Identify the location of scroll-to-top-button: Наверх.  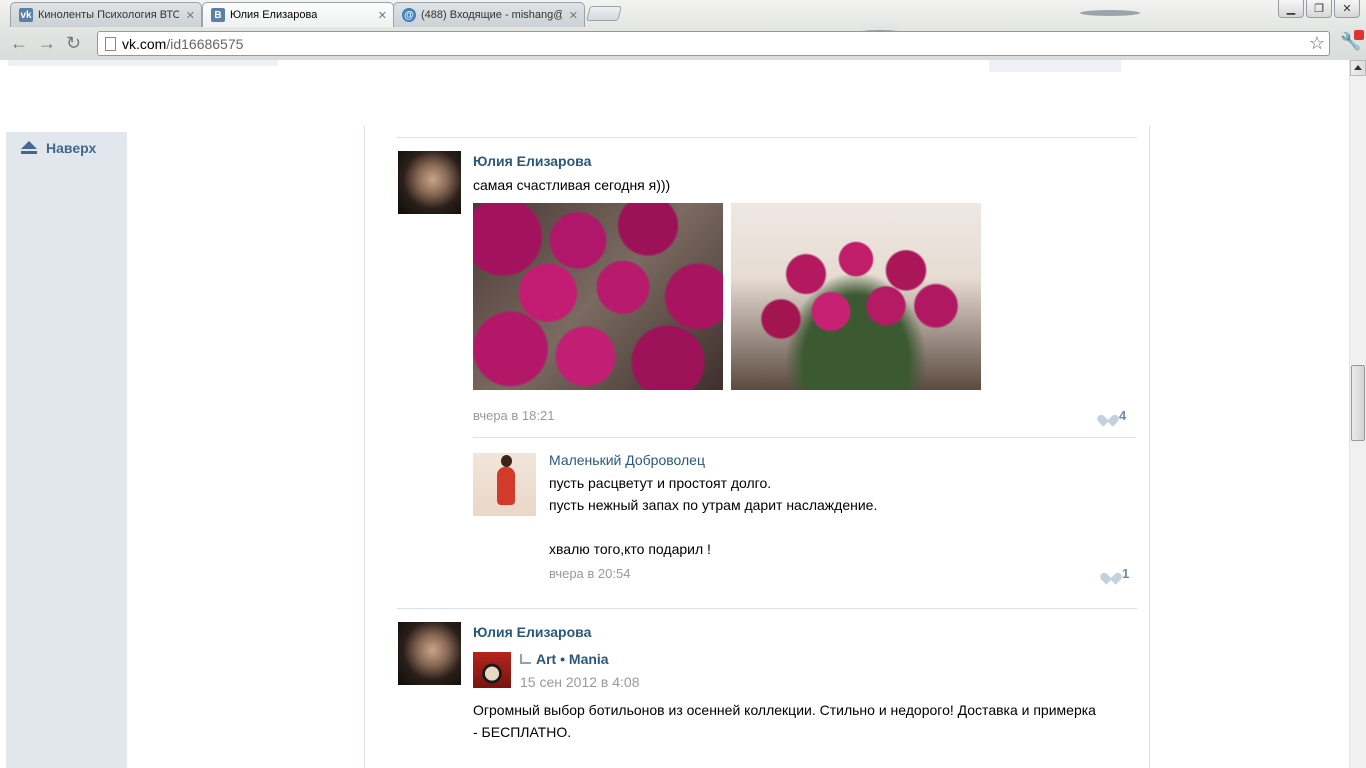
(58, 148).